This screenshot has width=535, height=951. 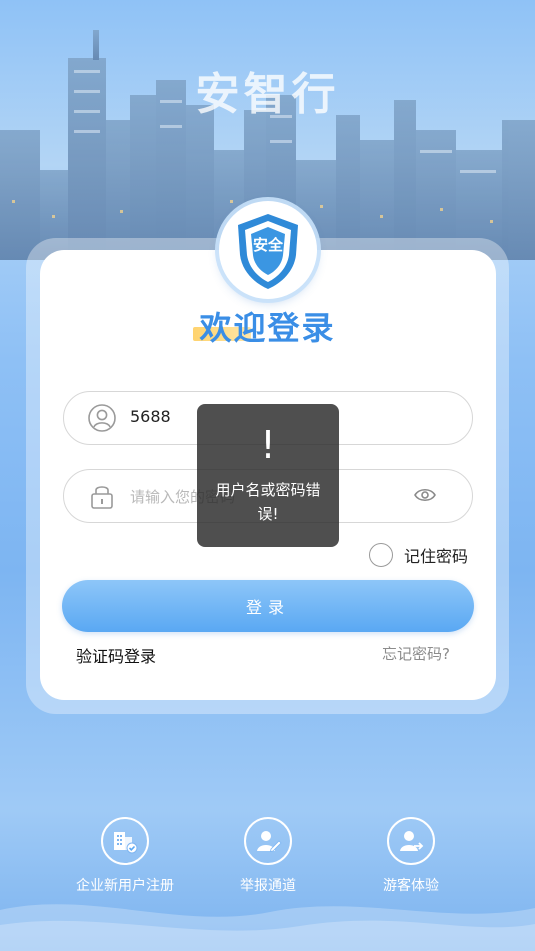 I want to click on user-icon, so click(x=102, y=418).